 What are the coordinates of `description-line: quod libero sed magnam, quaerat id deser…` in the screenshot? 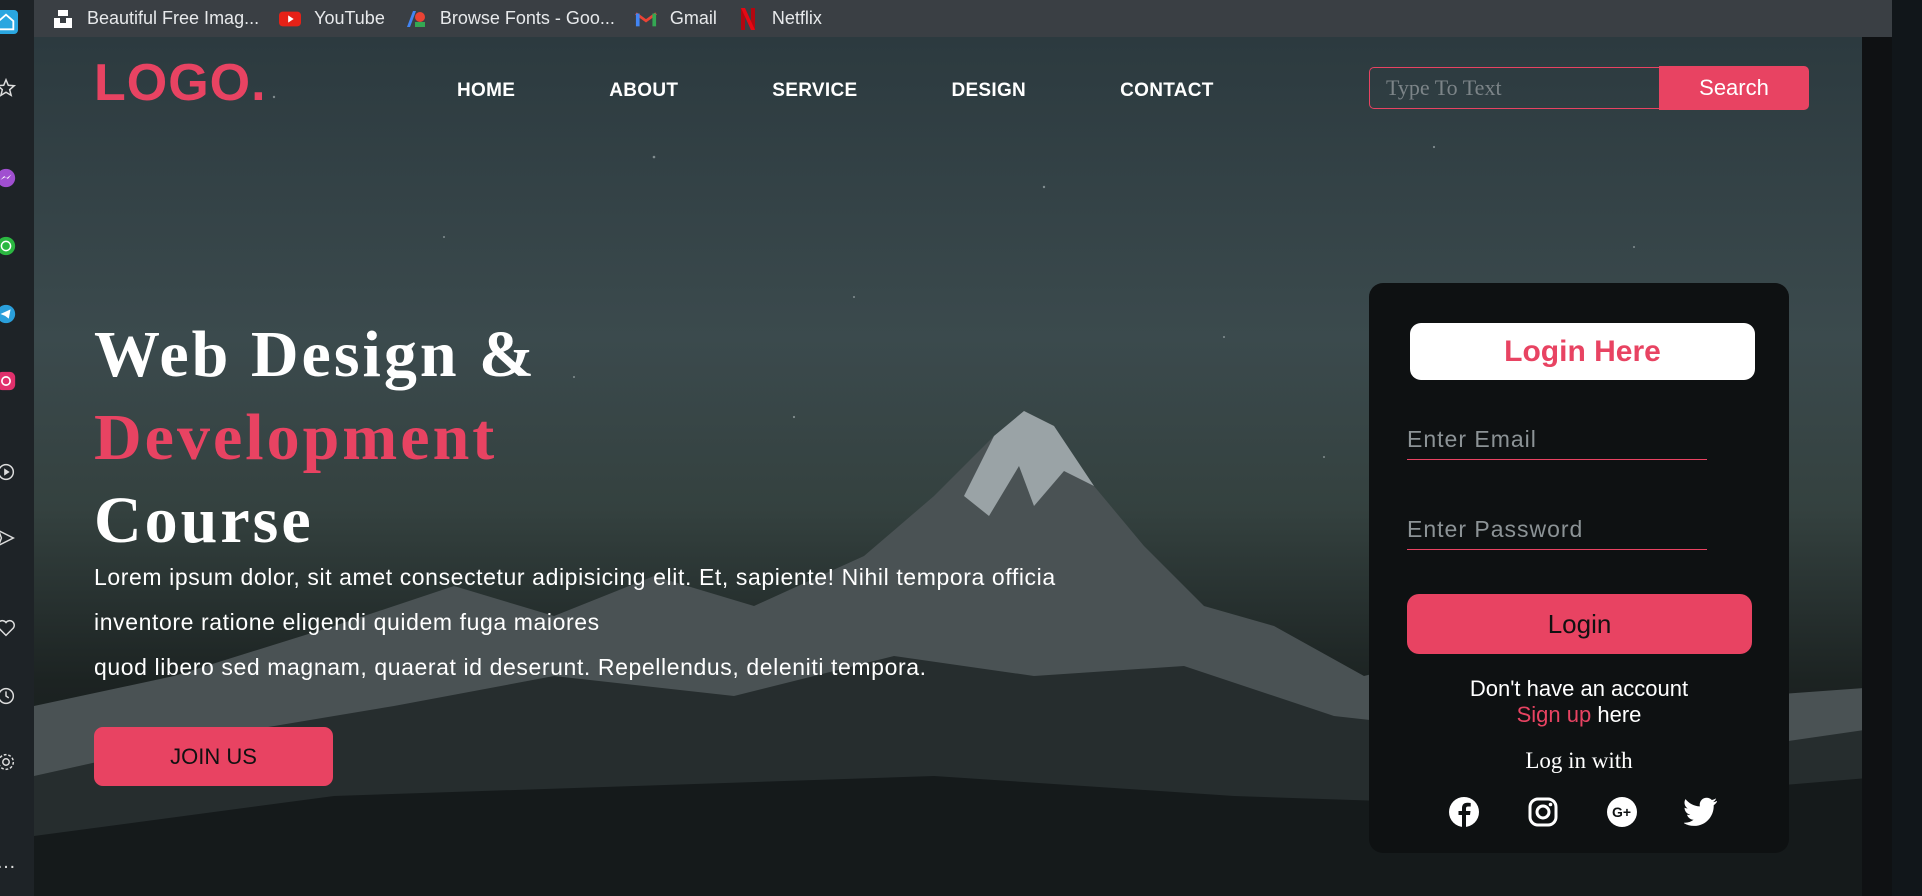 It's located at (510, 667).